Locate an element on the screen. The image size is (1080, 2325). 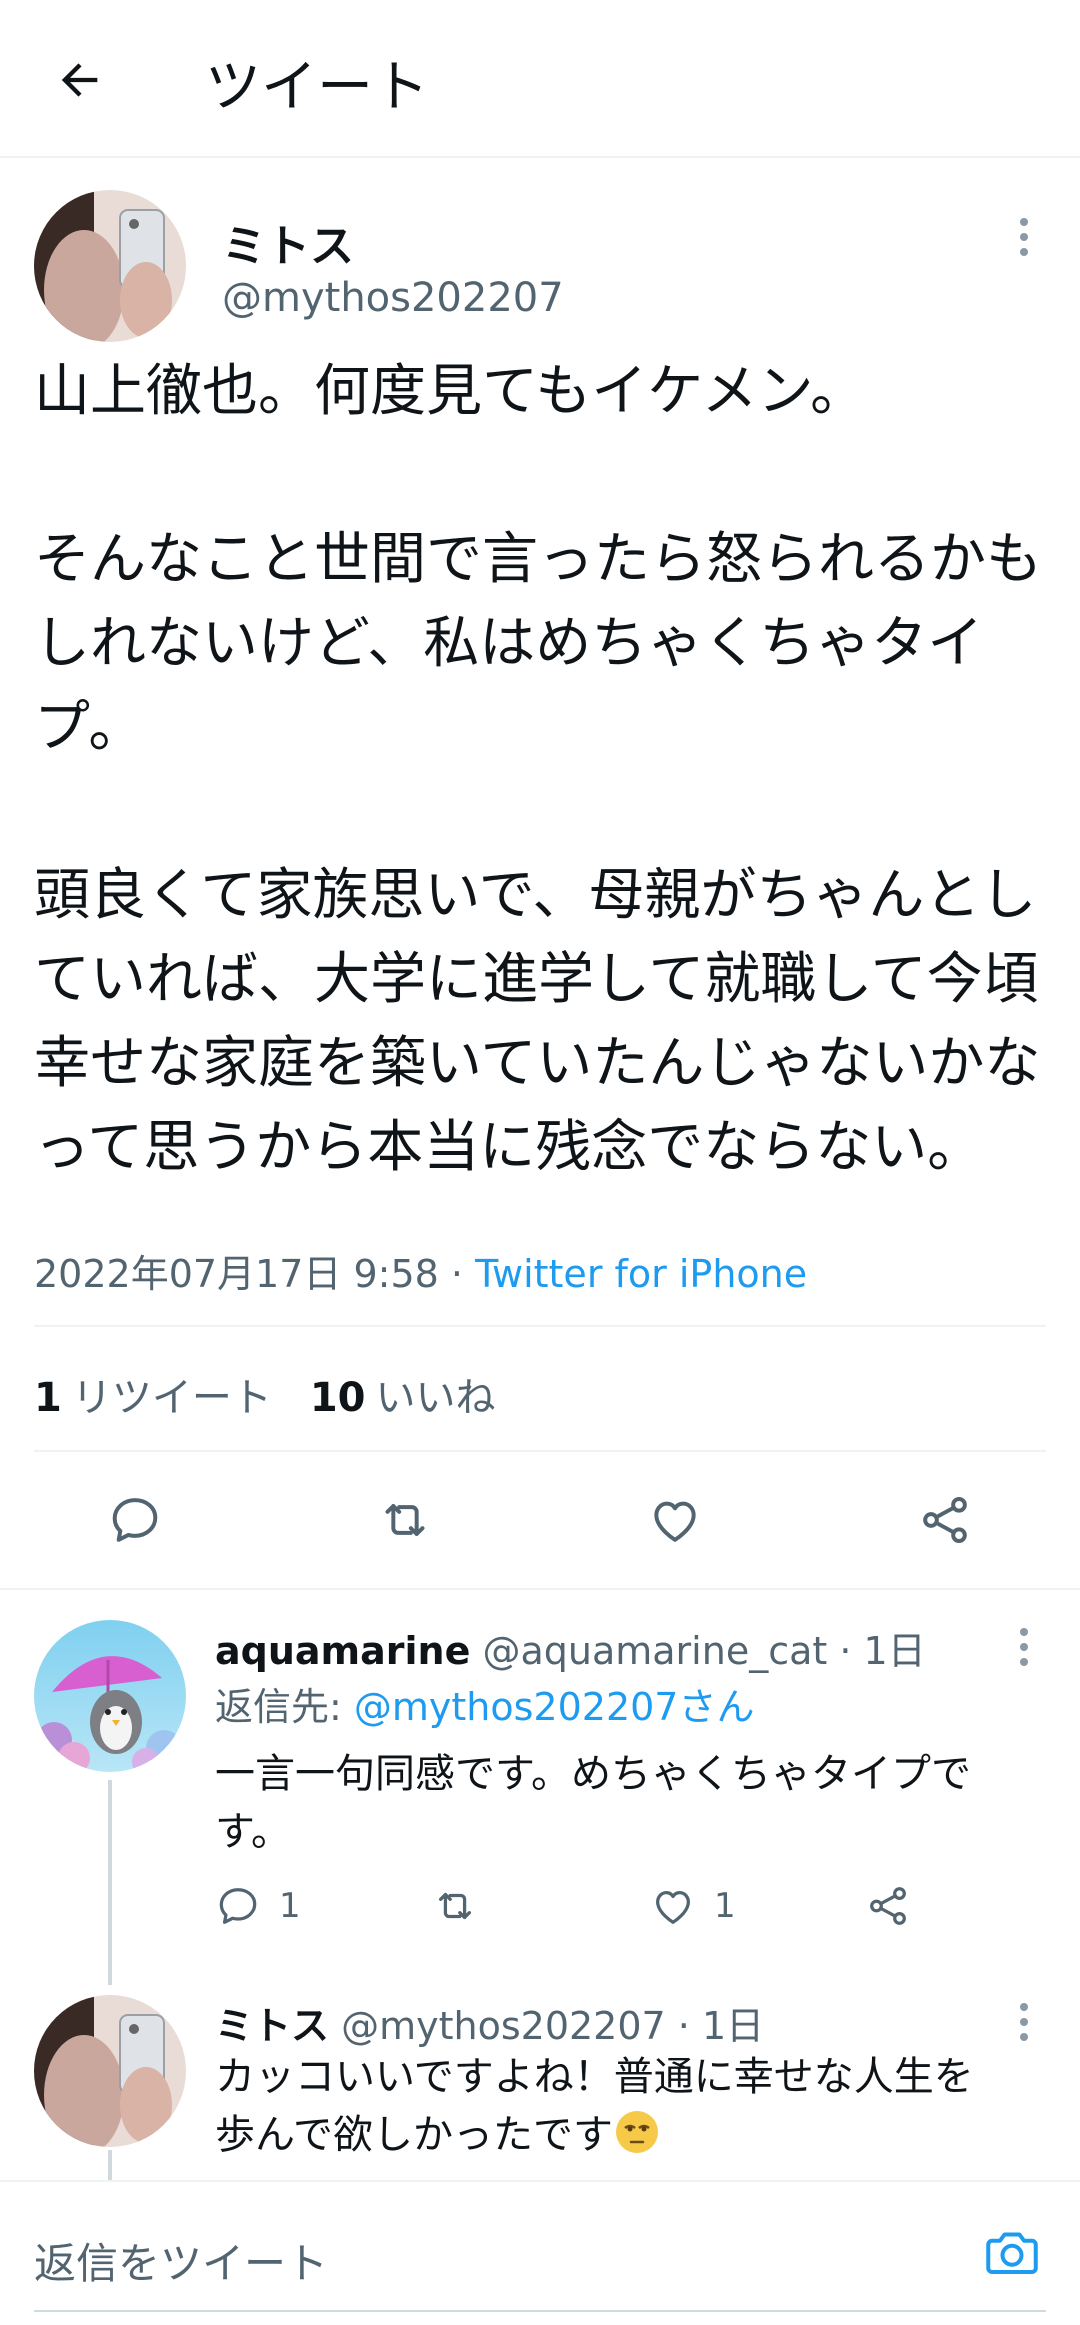
back-arrow-icon is located at coordinates (79, 80).